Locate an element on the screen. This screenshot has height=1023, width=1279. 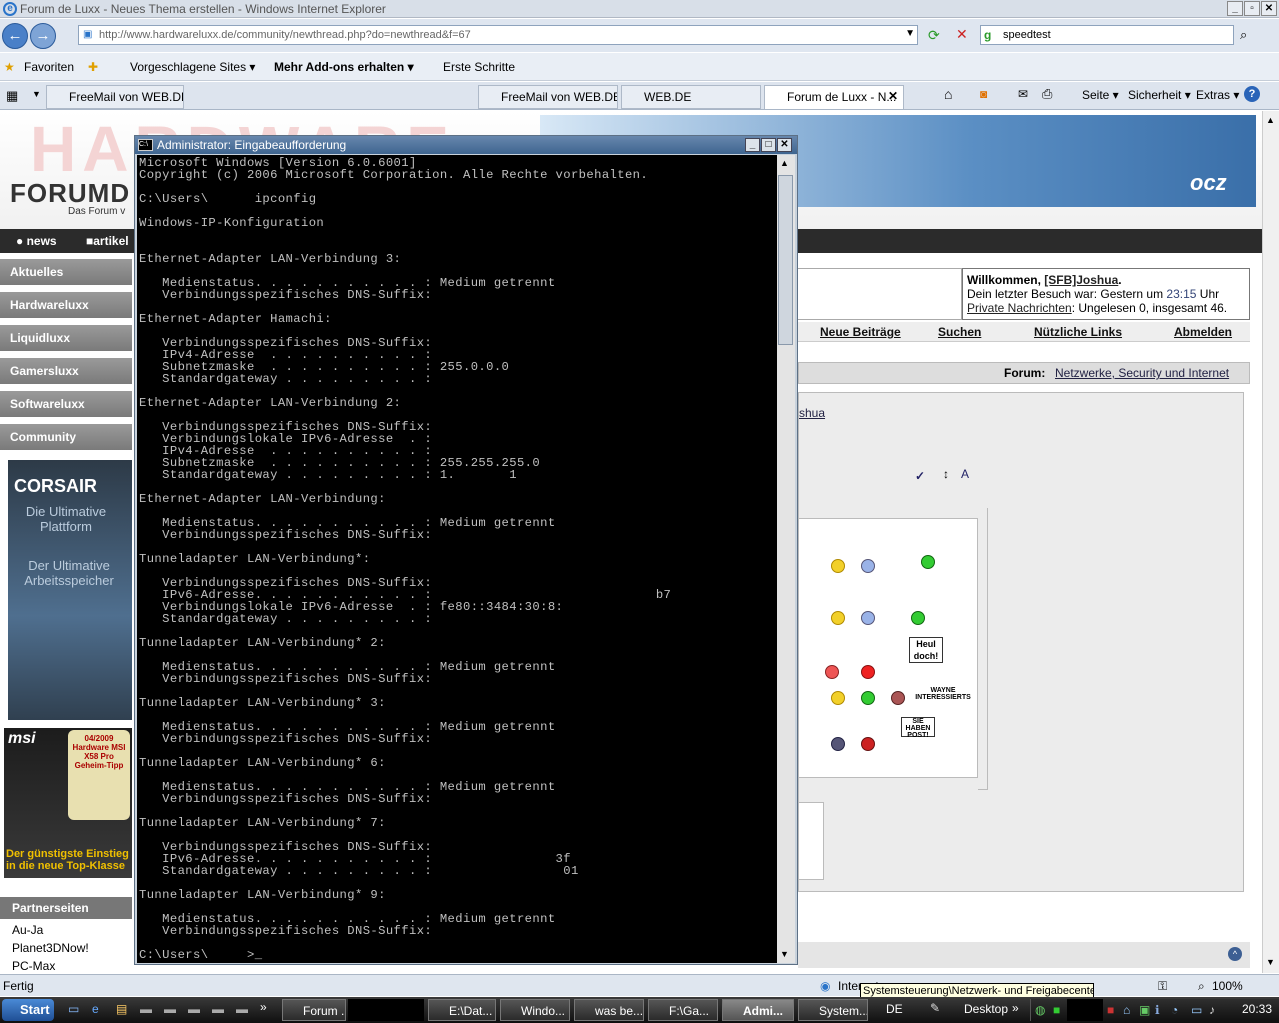
sidebar-item-liquidluxx: Liquidluxx is located at coordinates (66, 338).